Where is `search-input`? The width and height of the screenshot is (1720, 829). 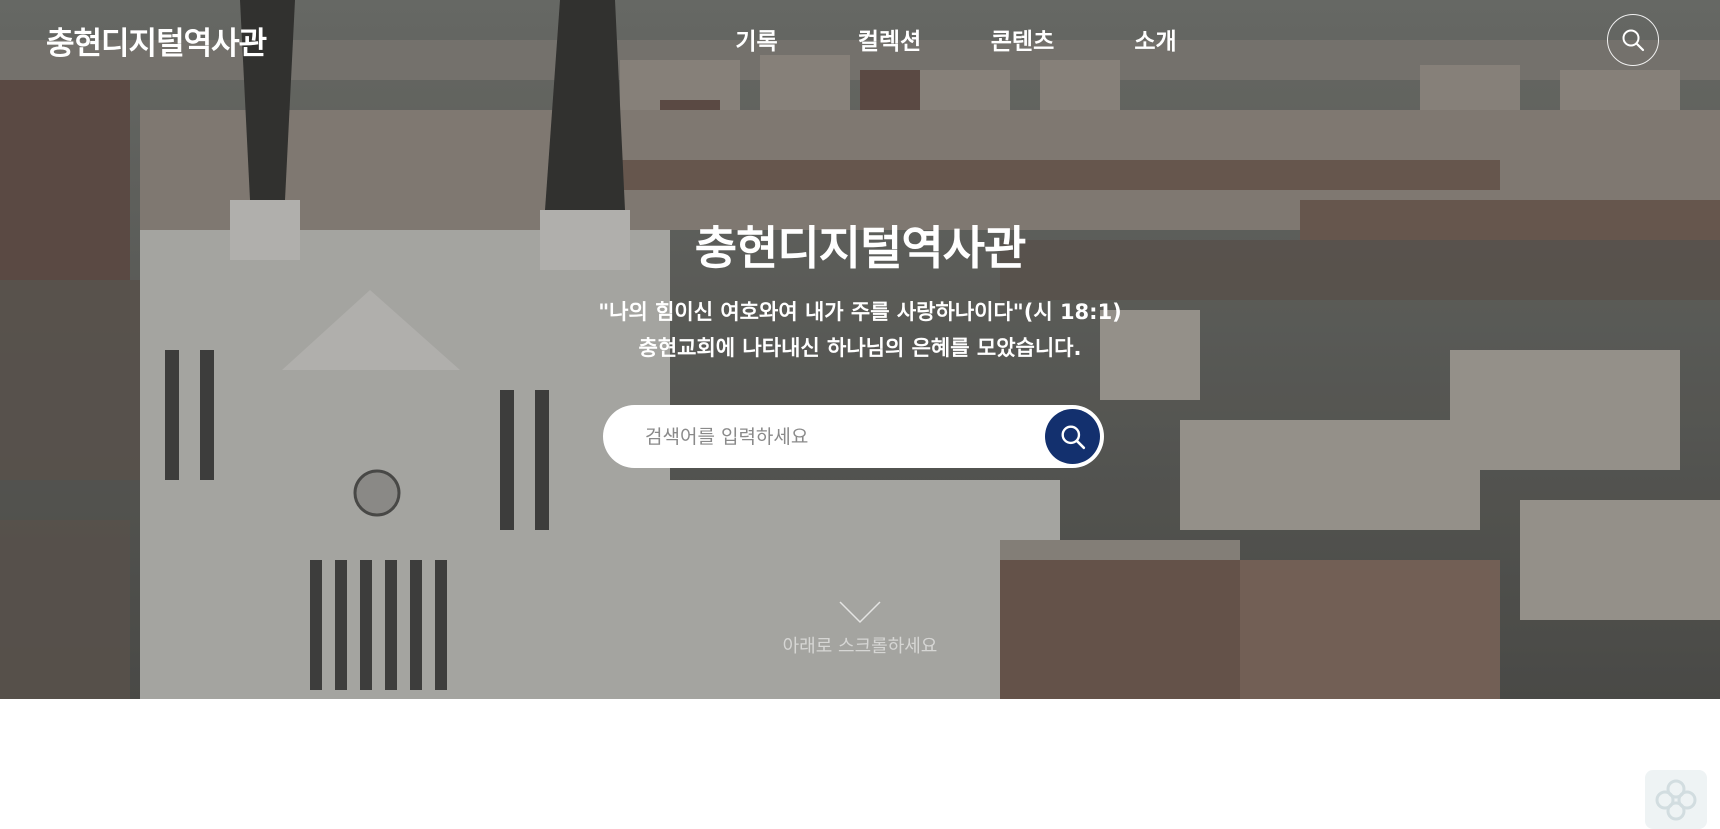 search-input is located at coordinates (833, 436).